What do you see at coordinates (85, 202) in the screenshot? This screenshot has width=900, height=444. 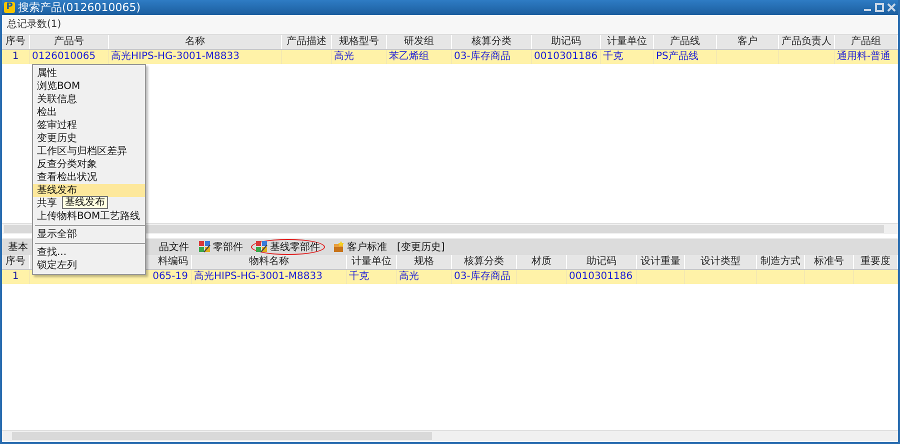 I see `tooltip: 基线发布` at bounding box center [85, 202].